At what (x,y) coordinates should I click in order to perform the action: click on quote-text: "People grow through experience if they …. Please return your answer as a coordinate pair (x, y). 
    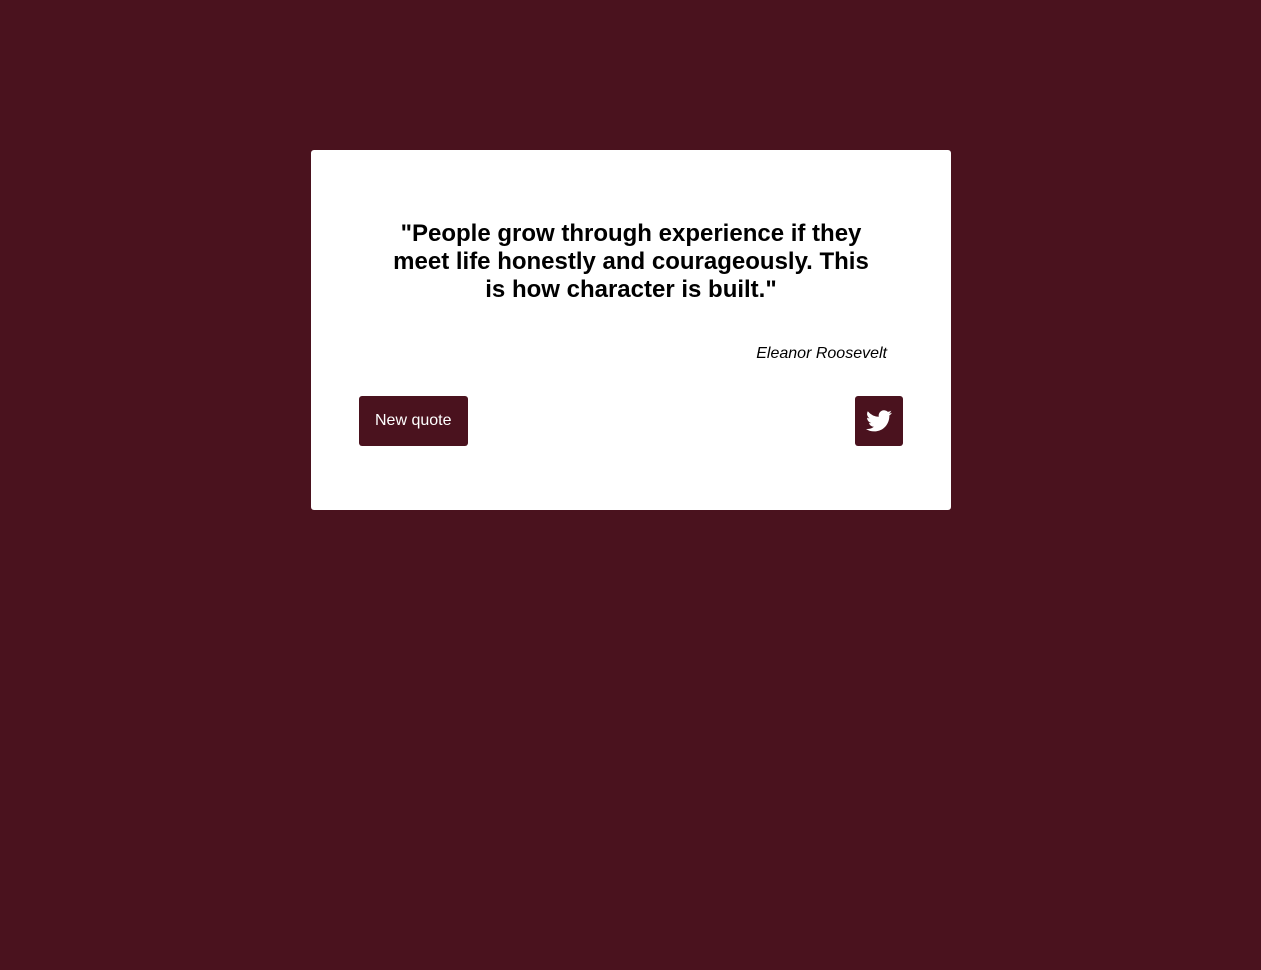
    Looking at the image, I should click on (631, 261).